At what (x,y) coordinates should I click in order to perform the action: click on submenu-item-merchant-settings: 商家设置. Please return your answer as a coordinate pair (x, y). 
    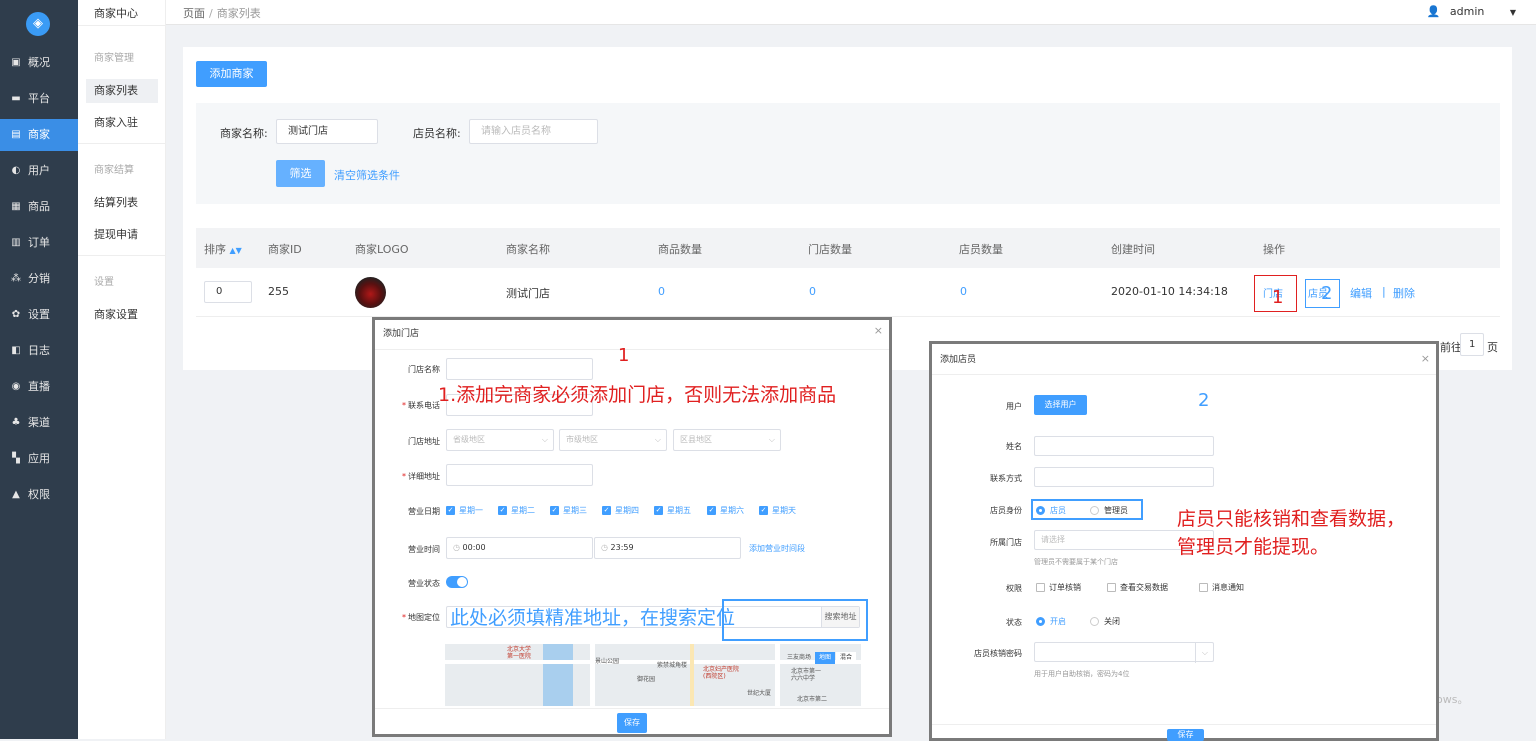
    Looking at the image, I should click on (122, 315).